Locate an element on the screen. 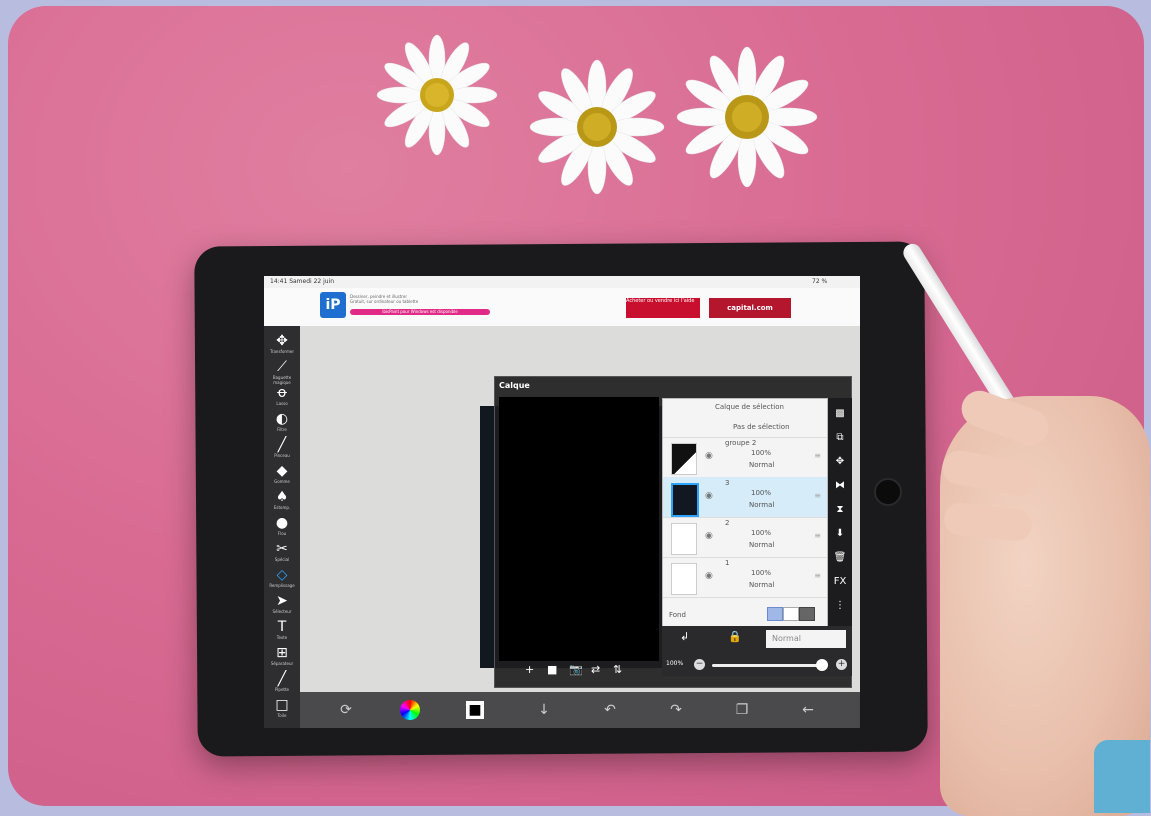 The image size is (1151, 816). selection-layer-row: Calque de sélection Pas de sélection is located at coordinates (745, 418).